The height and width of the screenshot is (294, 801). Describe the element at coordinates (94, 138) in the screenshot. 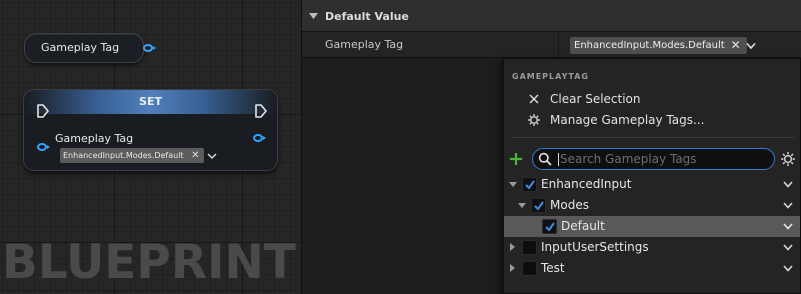

I see `set-node-pin-label: Gameplay Tag` at that location.